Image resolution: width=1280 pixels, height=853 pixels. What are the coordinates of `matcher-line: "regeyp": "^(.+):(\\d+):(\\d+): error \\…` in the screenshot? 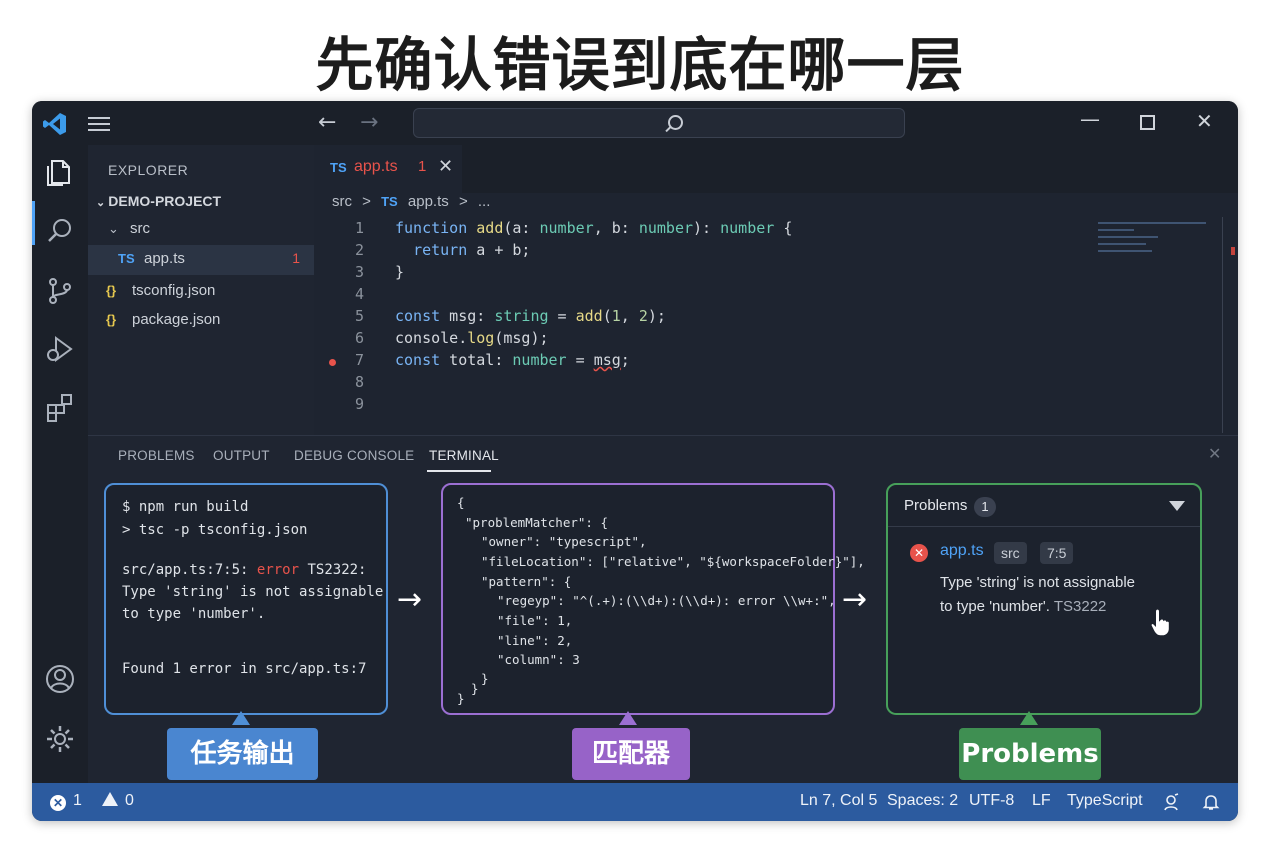 It's located at (666, 600).